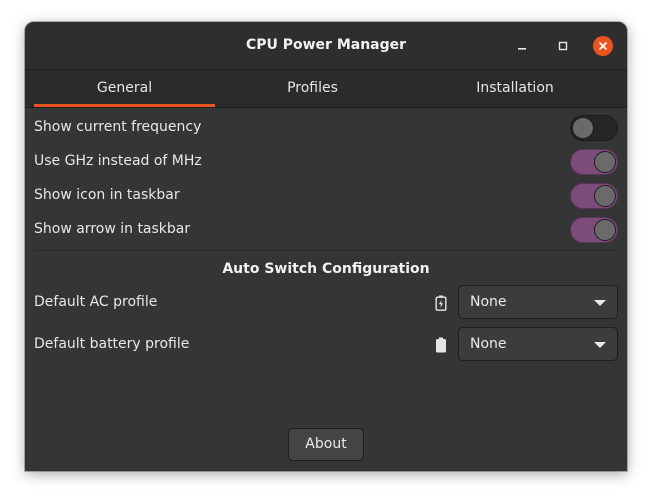 The image size is (652, 499). What do you see at coordinates (515, 88) in the screenshot?
I see `tab-installation: Installation` at bounding box center [515, 88].